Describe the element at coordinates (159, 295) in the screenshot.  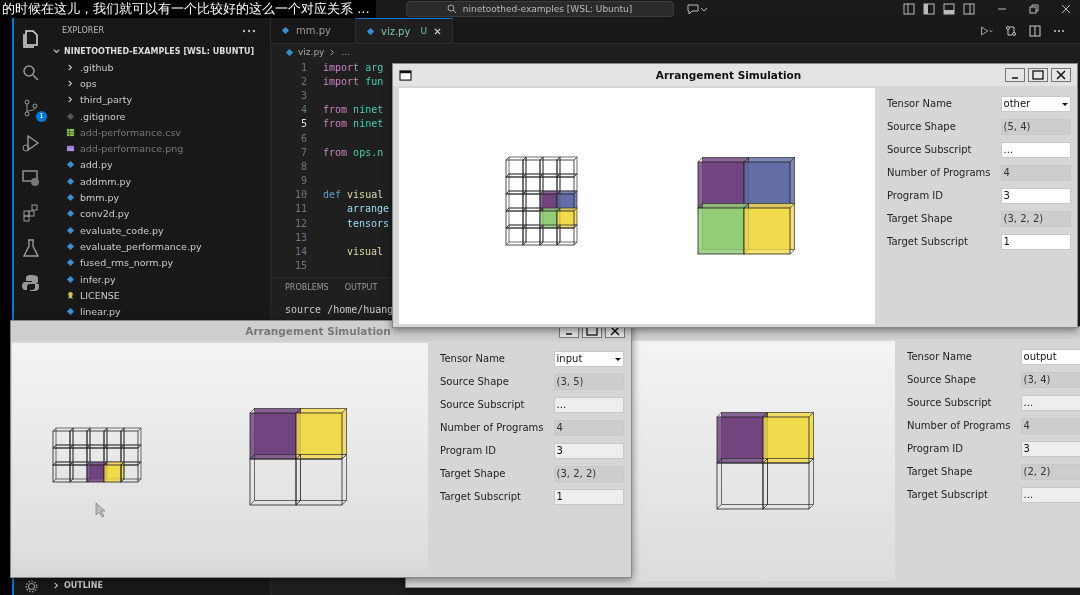
I see `file-item: LICENSE` at that location.